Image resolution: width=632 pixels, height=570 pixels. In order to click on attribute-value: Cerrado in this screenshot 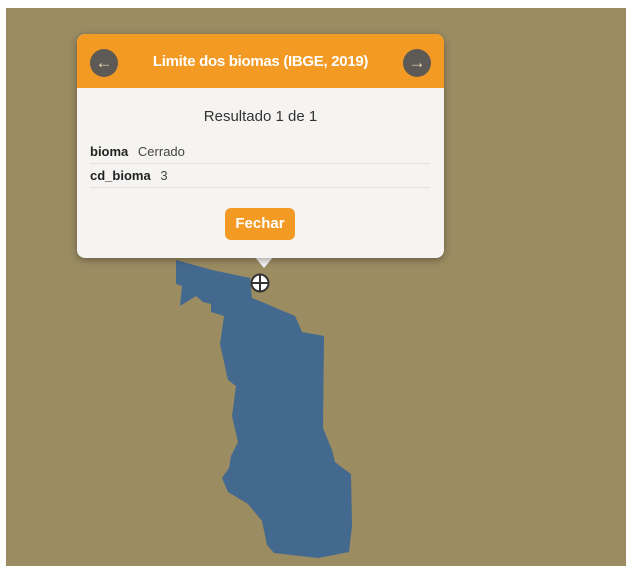, I will do `click(161, 151)`.